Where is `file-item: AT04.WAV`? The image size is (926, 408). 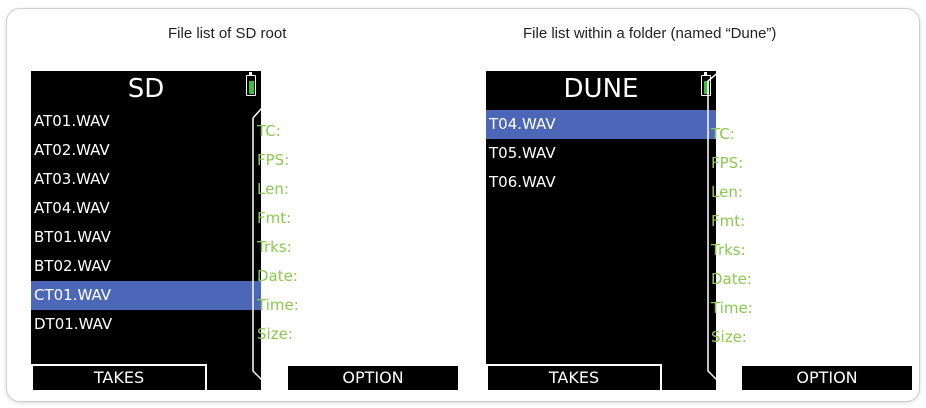 file-item: AT04.WAV is located at coordinates (146, 208).